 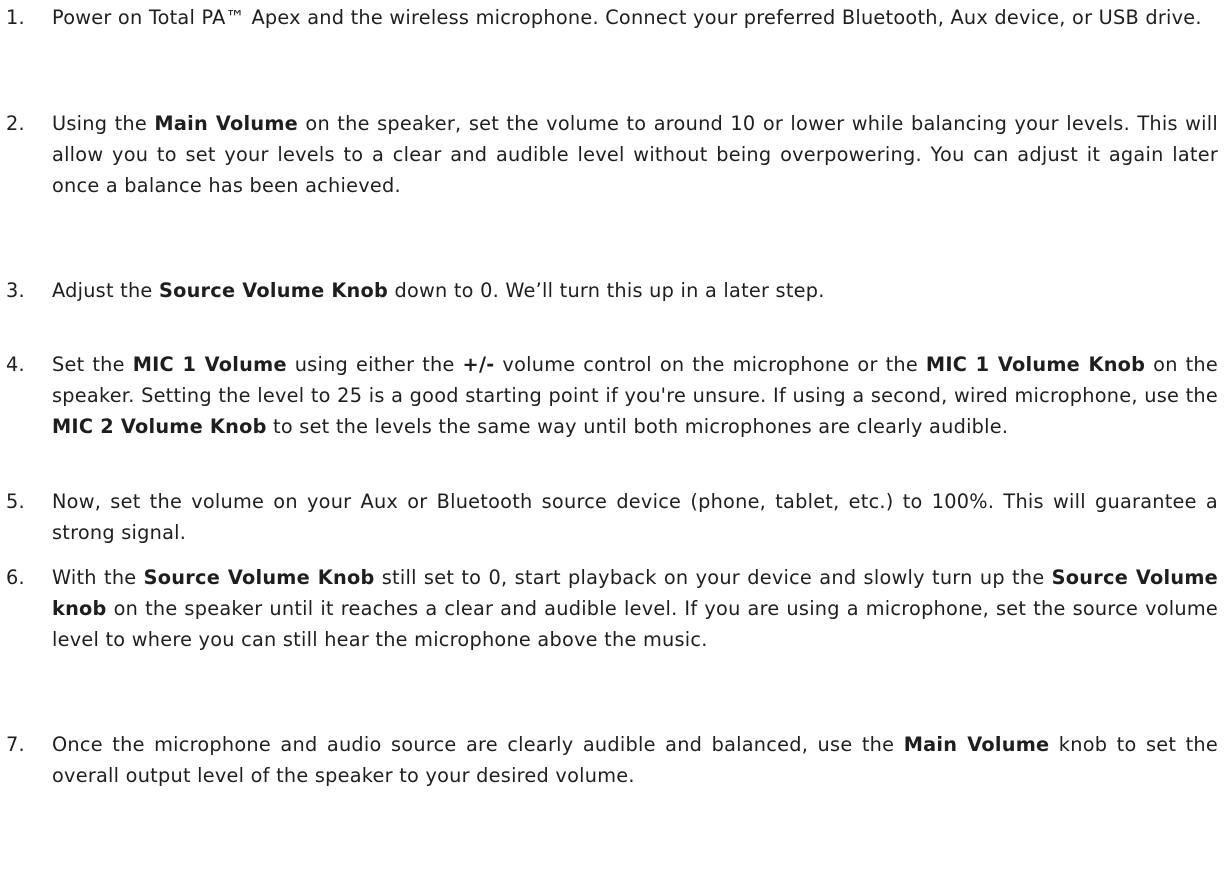 What do you see at coordinates (105, 290) in the screenshot?
I see `text-run: Adjust the` at bounding box center [105, 290].